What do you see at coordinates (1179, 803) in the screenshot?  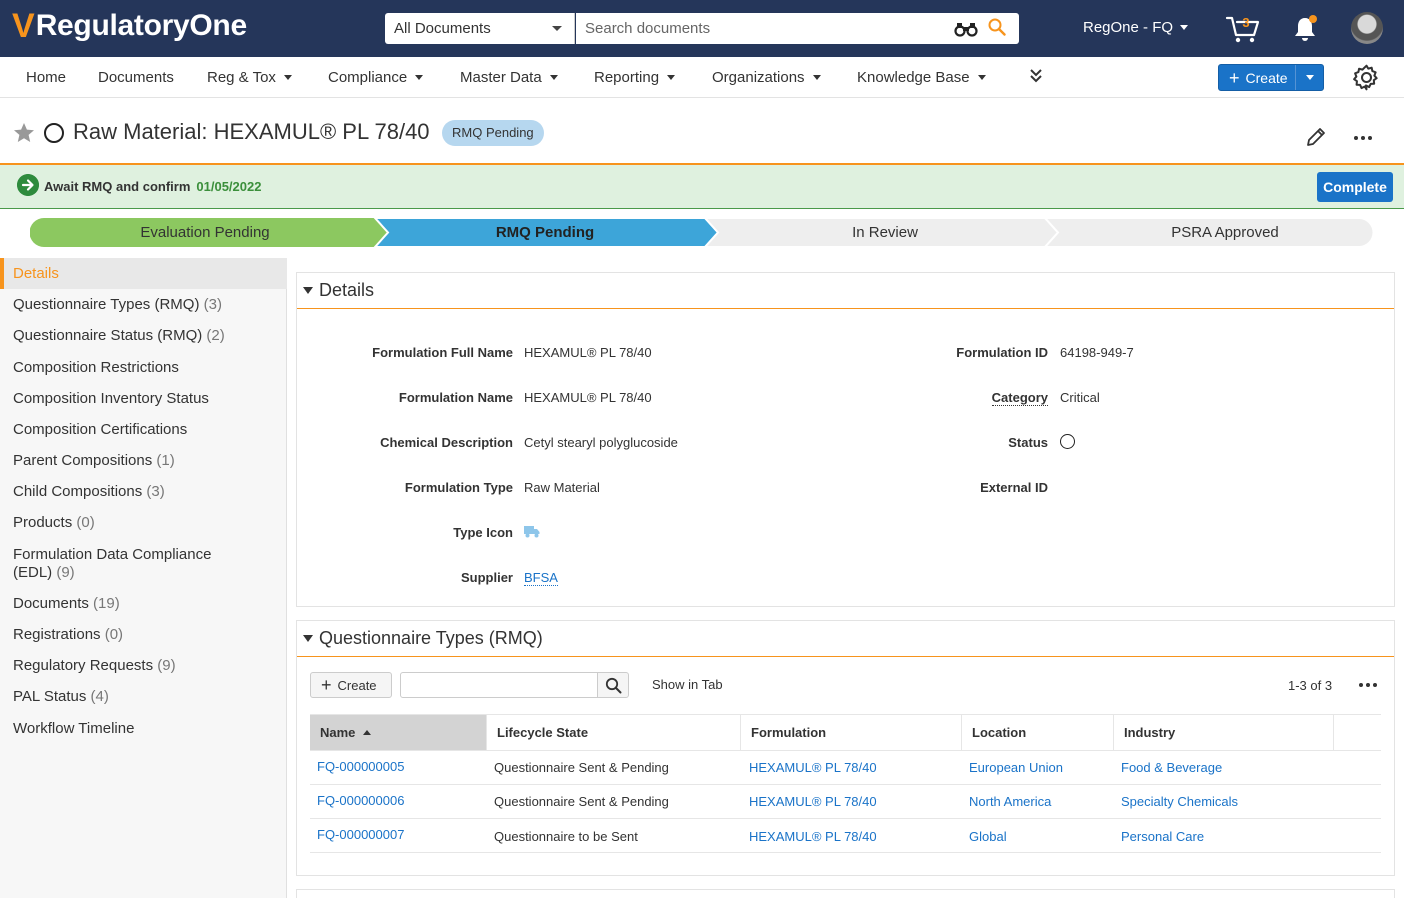 I see `row-industry-link: Specialty Chemicals` at bounding box center [1179, 803].